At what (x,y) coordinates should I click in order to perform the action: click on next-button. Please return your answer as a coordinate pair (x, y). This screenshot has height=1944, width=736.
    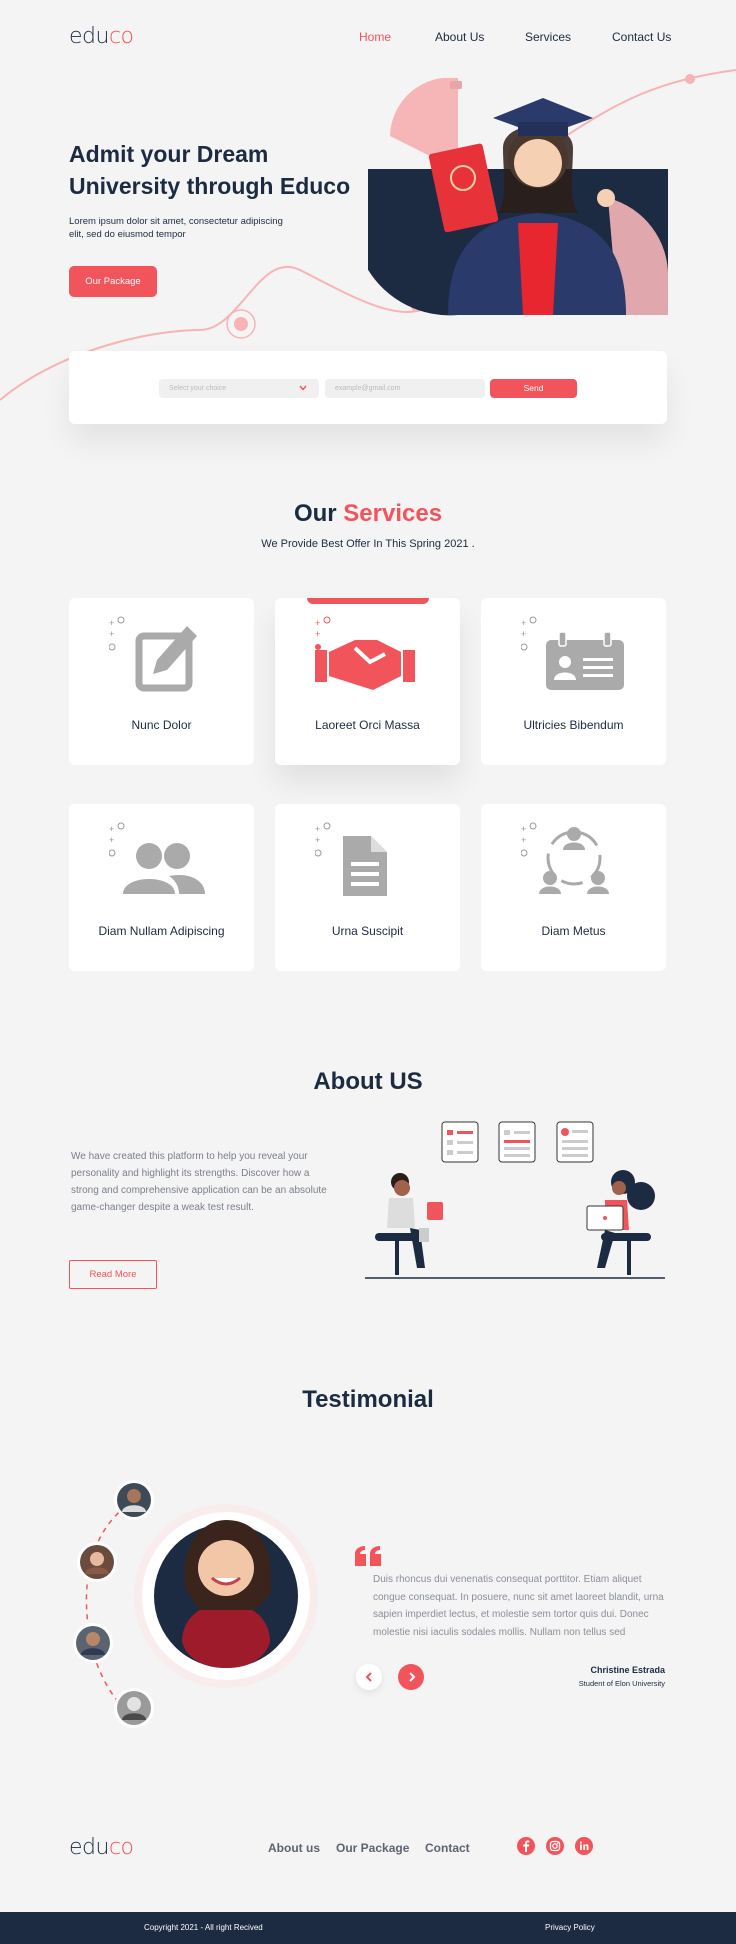
    Looking at the image, I should click on (411, 1677).